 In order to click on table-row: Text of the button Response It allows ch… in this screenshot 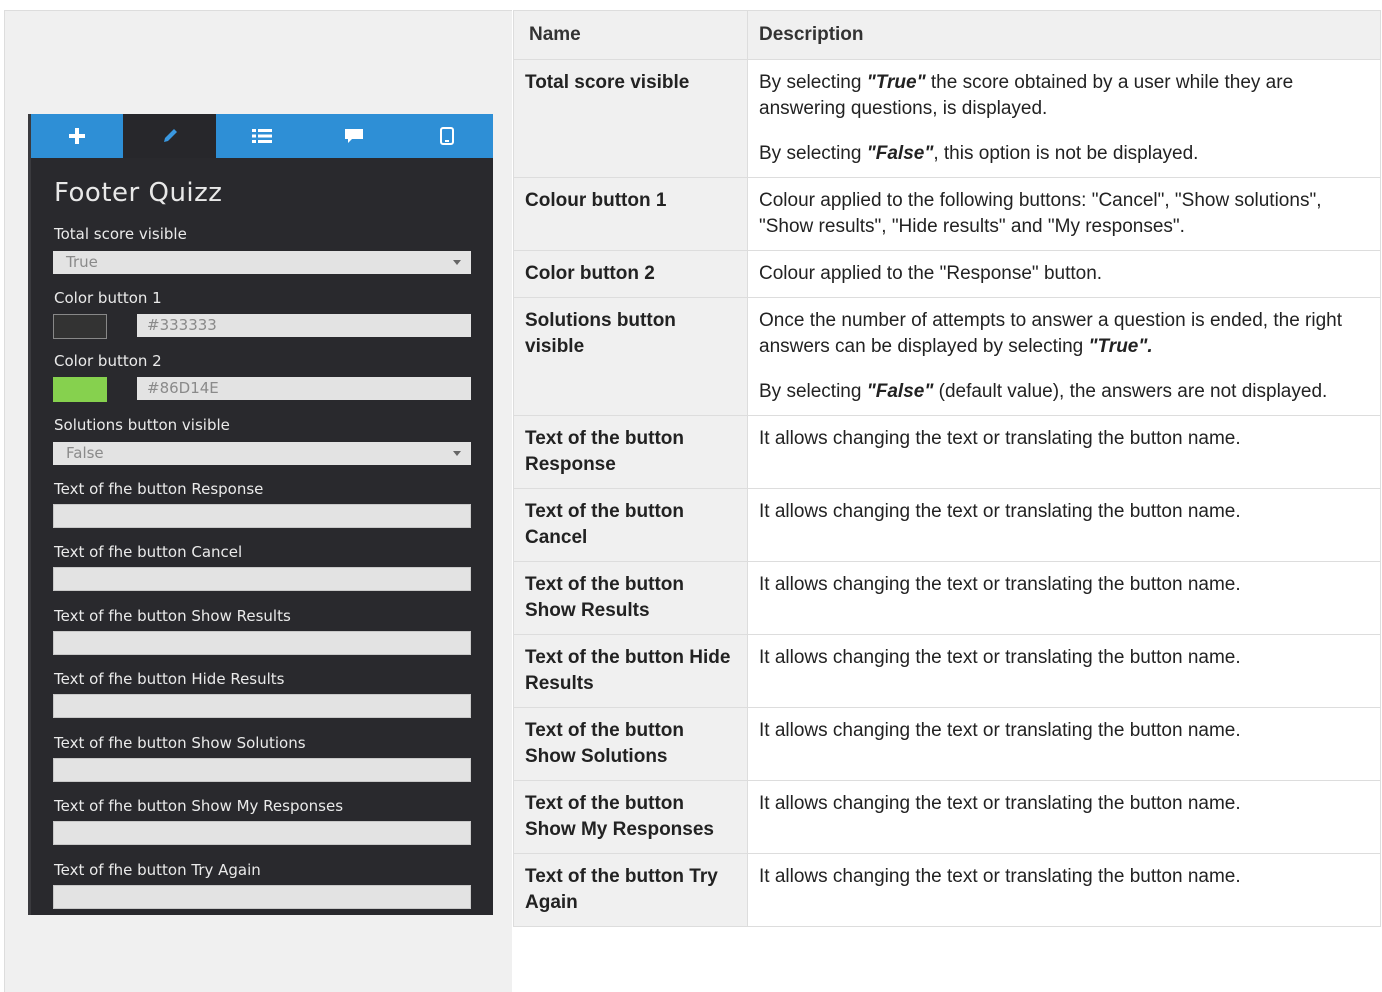, I will do `click(947, 452)`.